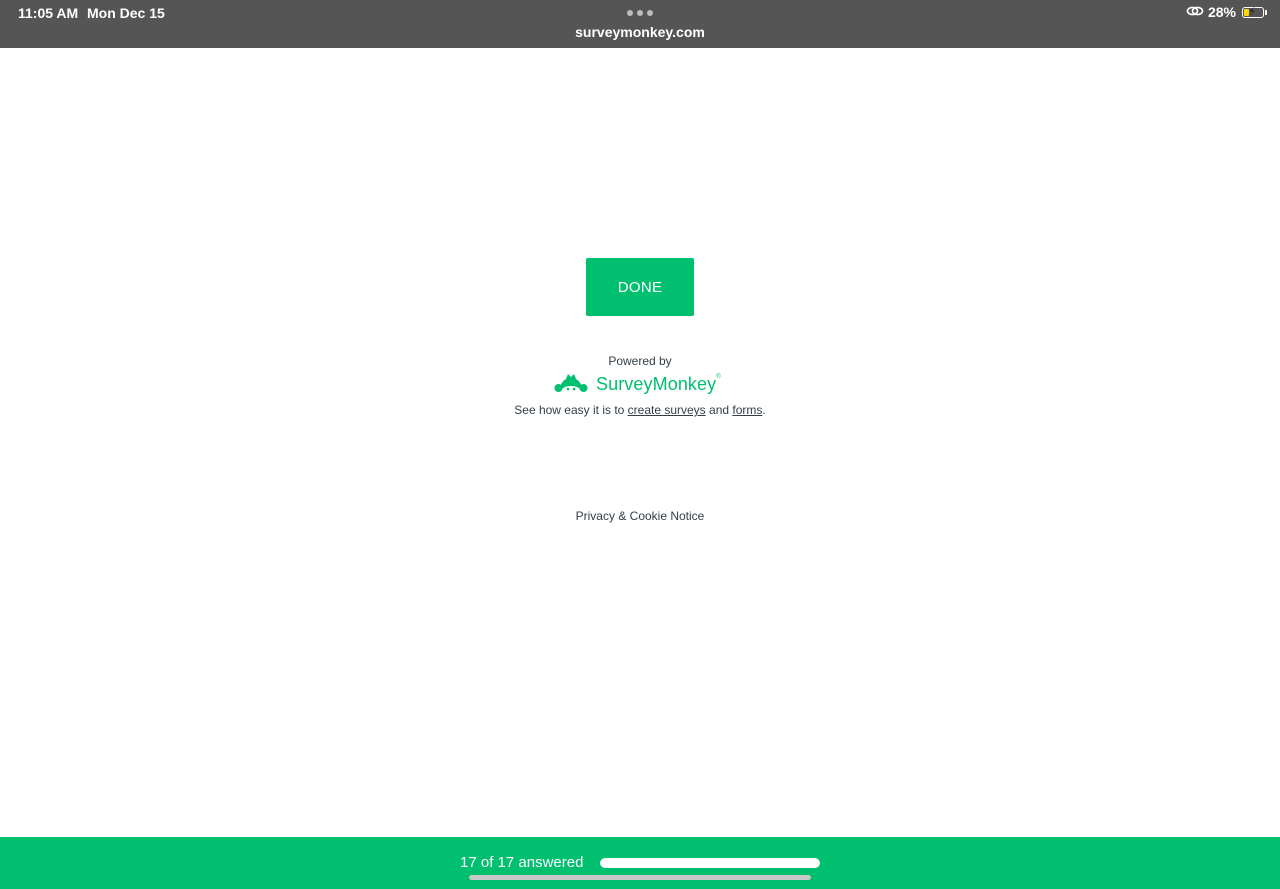 The height and width of the screenshot is (889, 1280). Describe the element at coordinates (640, 287) in the screenshot. I see `done-button: DONE` at that location.